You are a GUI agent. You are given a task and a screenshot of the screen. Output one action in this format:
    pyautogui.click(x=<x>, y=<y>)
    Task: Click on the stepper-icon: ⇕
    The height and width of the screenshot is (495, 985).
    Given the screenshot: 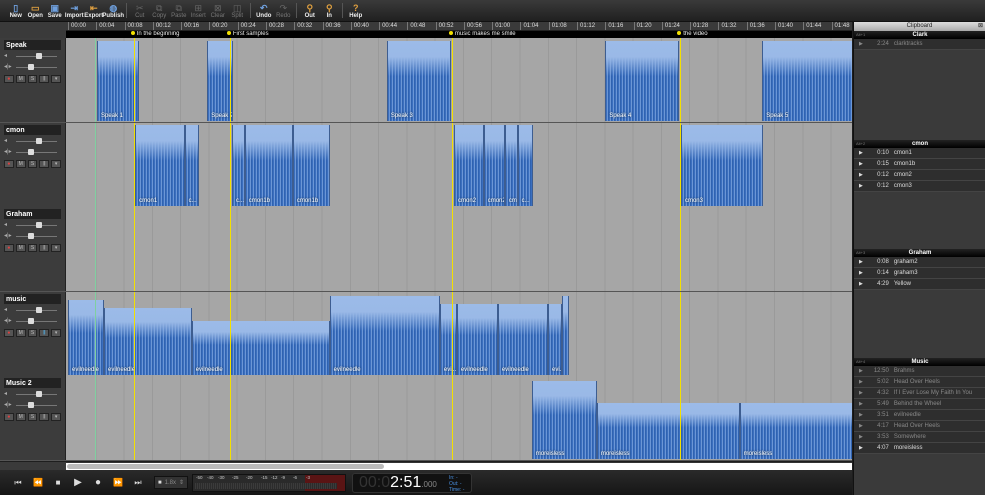 What is the action you would take?
    pyautogui.click(x=181, y=482)
    